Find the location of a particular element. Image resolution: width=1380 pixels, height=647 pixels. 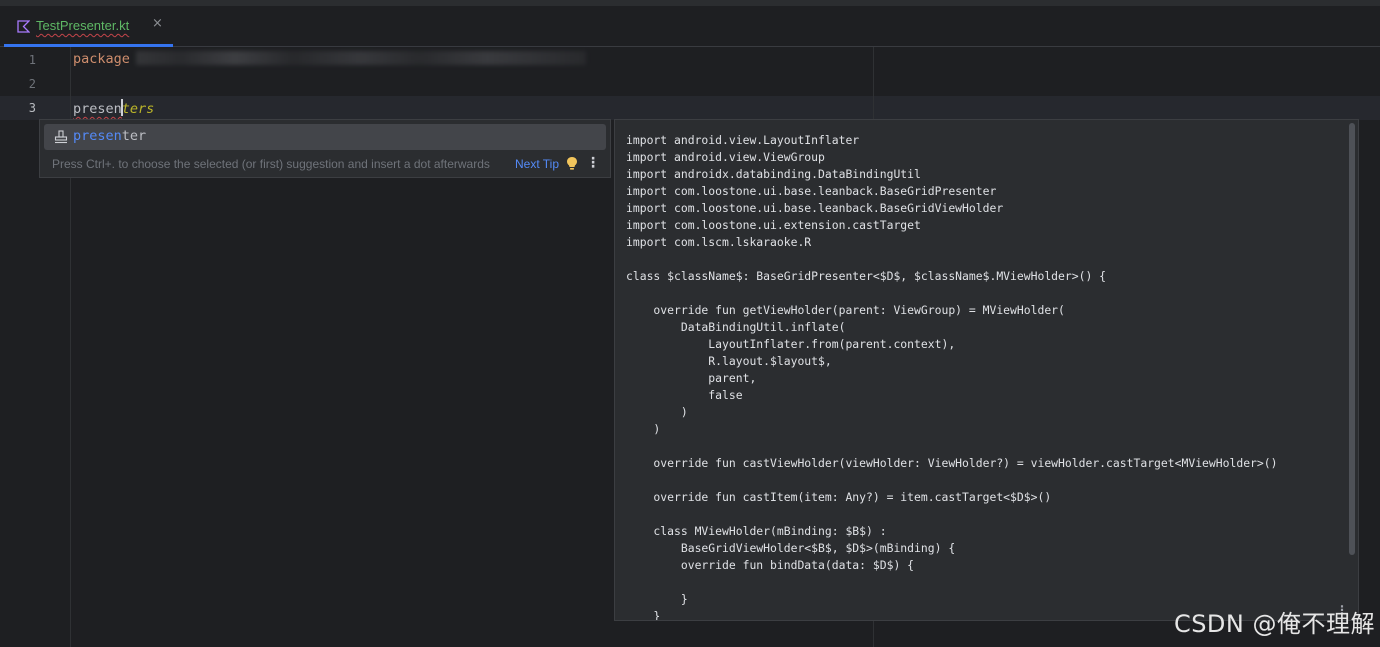

redacted-package-name is located at coordinates (360, 58).